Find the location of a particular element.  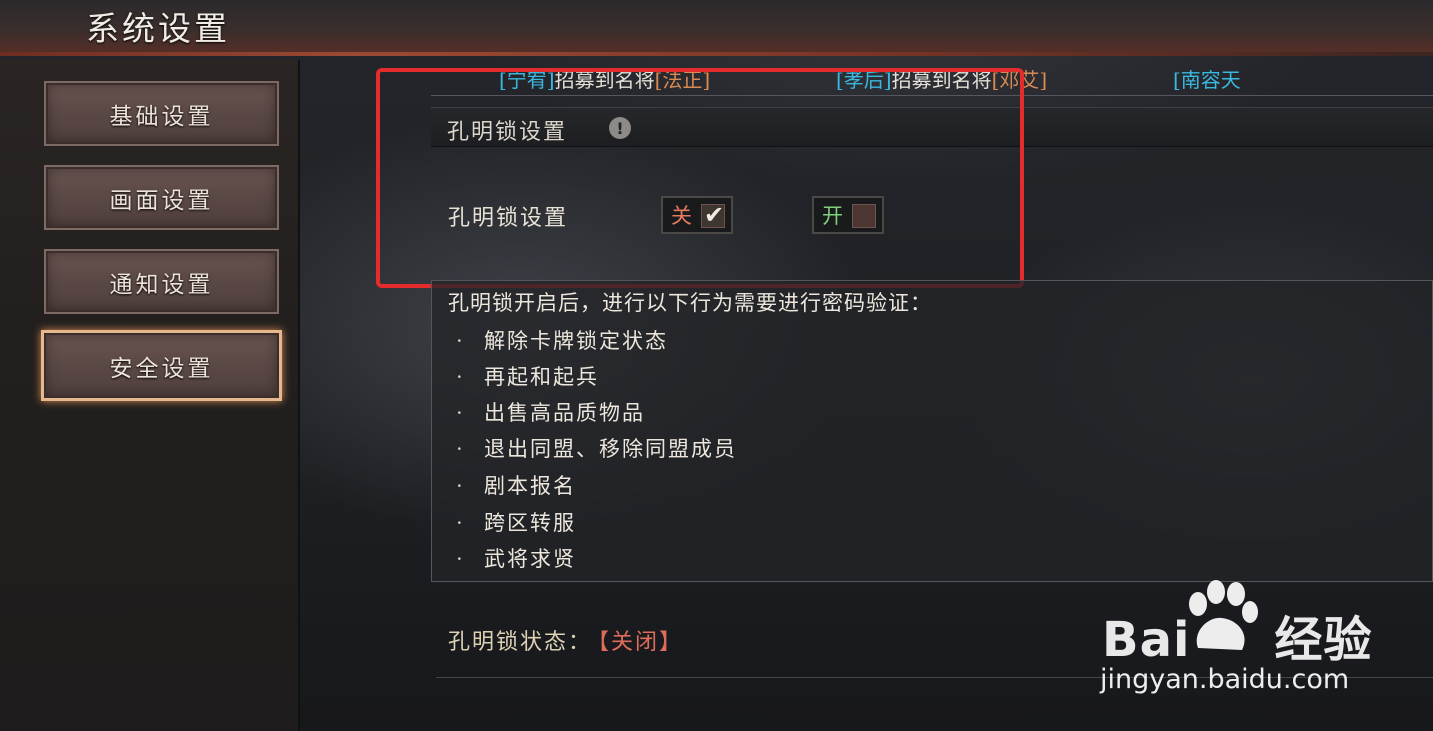

list-item-text: 退出同盟、移除同盟成员 is located at coordinates (610, 449).